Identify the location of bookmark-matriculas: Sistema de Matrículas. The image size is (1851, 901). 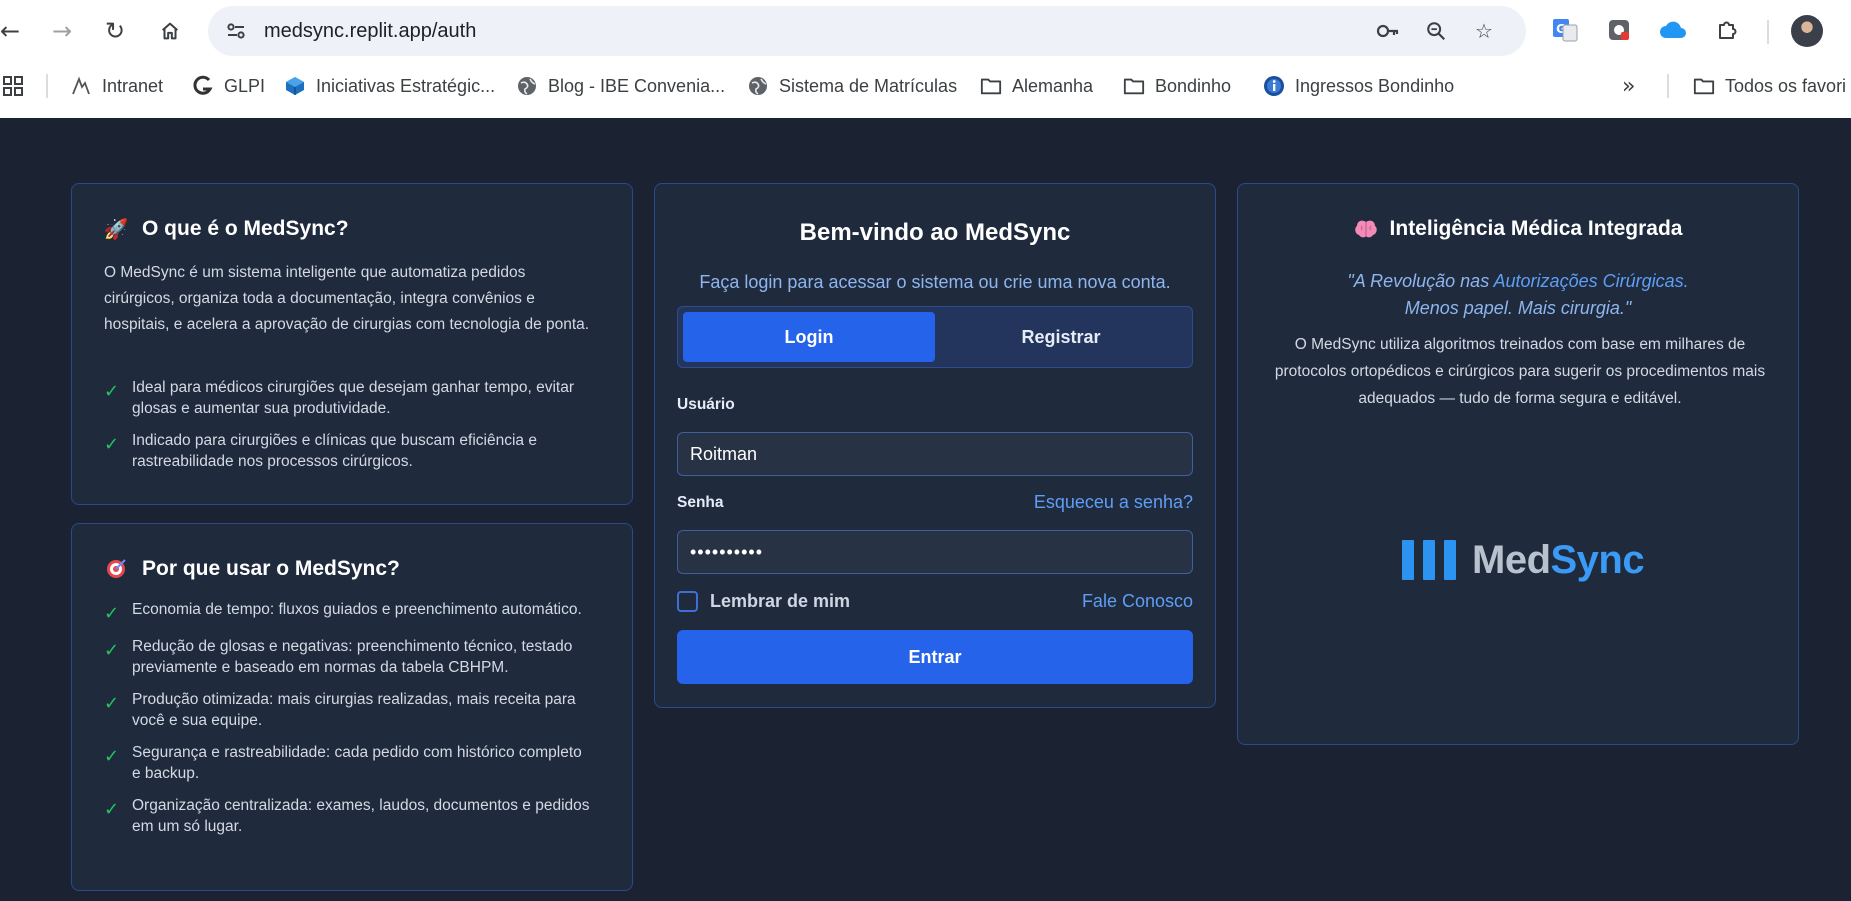
(852, 86).